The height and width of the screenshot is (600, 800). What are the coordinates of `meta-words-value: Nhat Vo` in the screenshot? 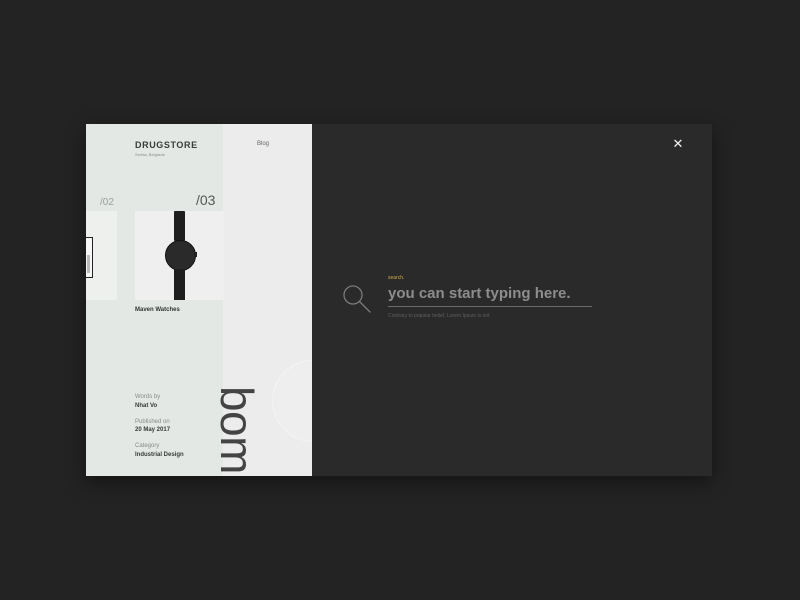 It's located at (146, 406).